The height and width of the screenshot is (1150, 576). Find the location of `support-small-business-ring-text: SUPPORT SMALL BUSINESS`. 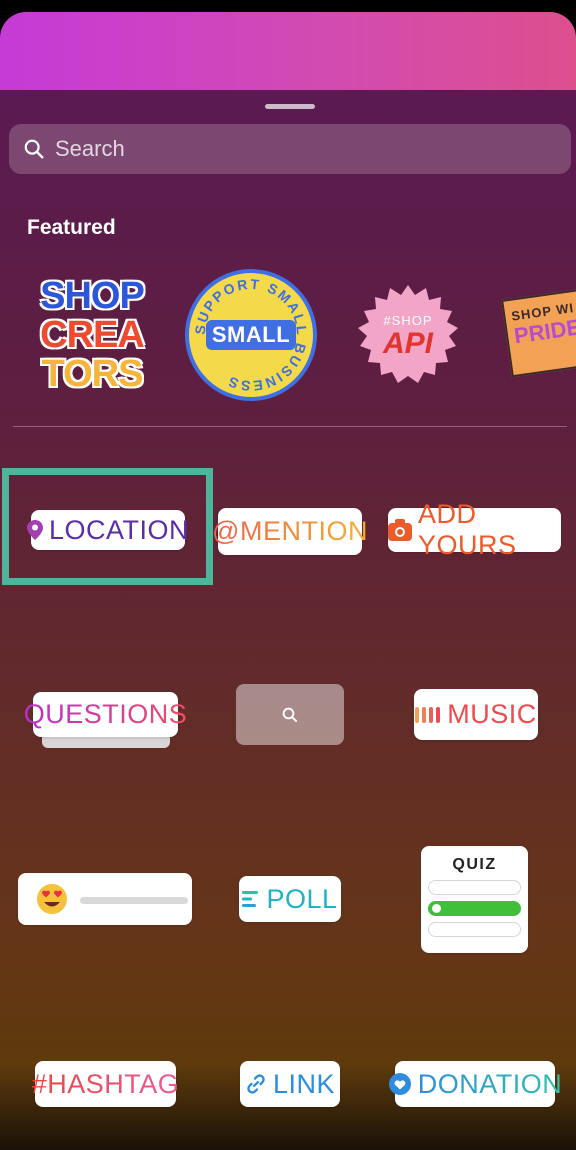

support-small-business-ring-text: SUPPORT SMALL BUSINESS is located at coordinates (250, 335).